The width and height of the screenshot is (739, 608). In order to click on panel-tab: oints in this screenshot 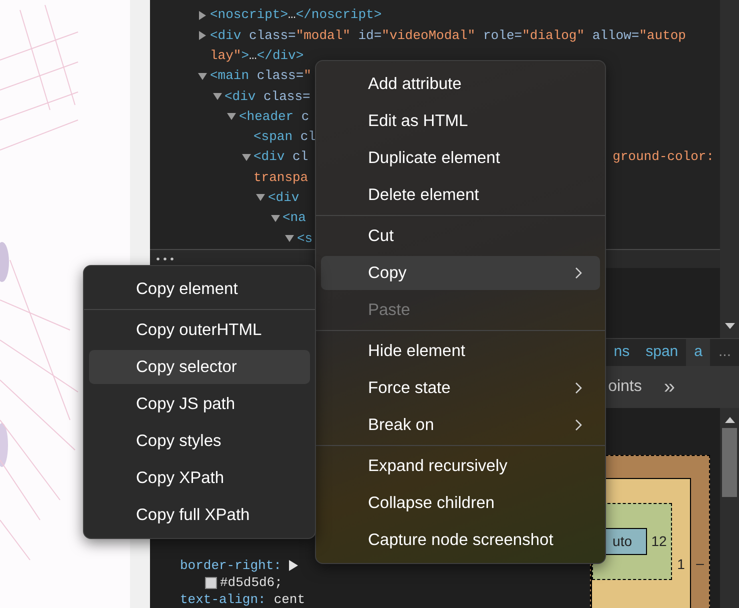, I will do `click(625, 387)`.